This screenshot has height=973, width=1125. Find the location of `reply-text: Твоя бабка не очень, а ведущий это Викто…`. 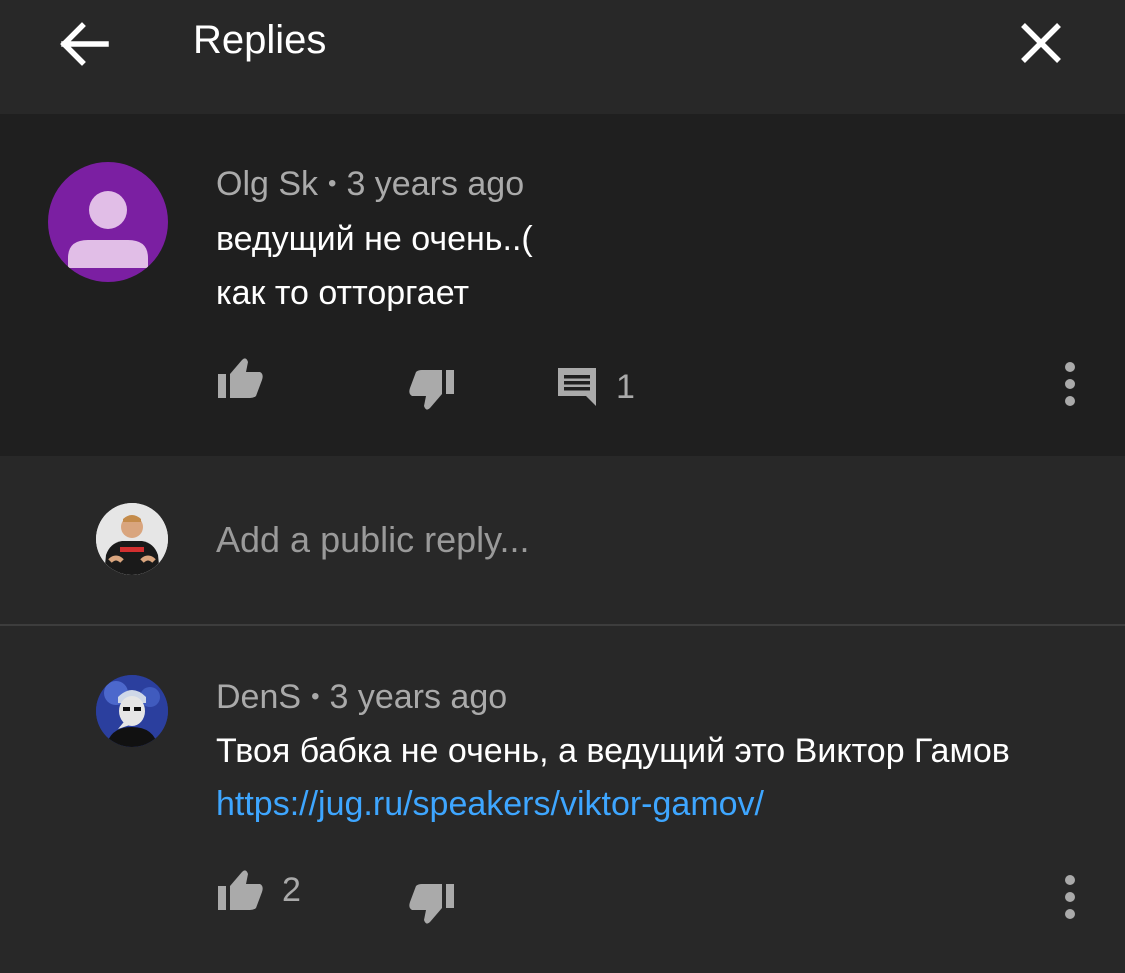

reply-text: Твоя бабка не очень, а ведущий это Викто… is located at coordinates (613, 751).